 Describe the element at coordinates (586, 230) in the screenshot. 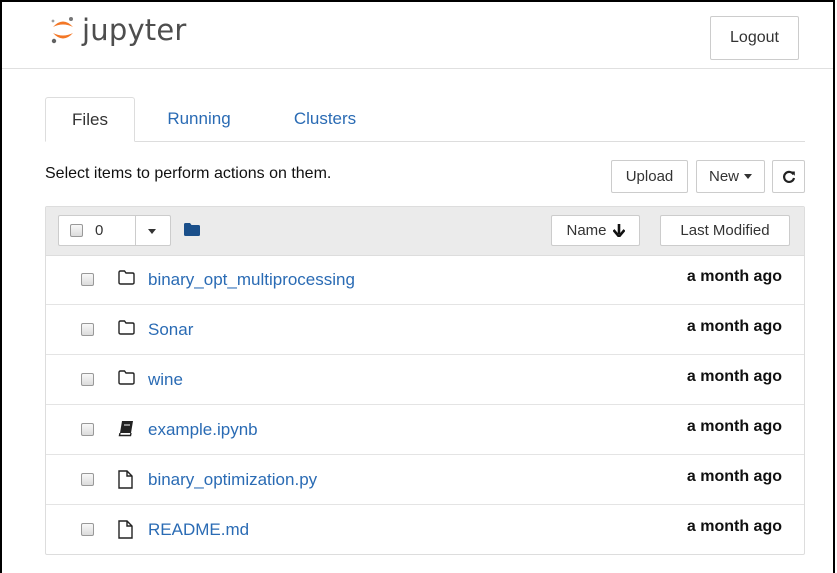

I see `sort-name-label: Name` at that location.